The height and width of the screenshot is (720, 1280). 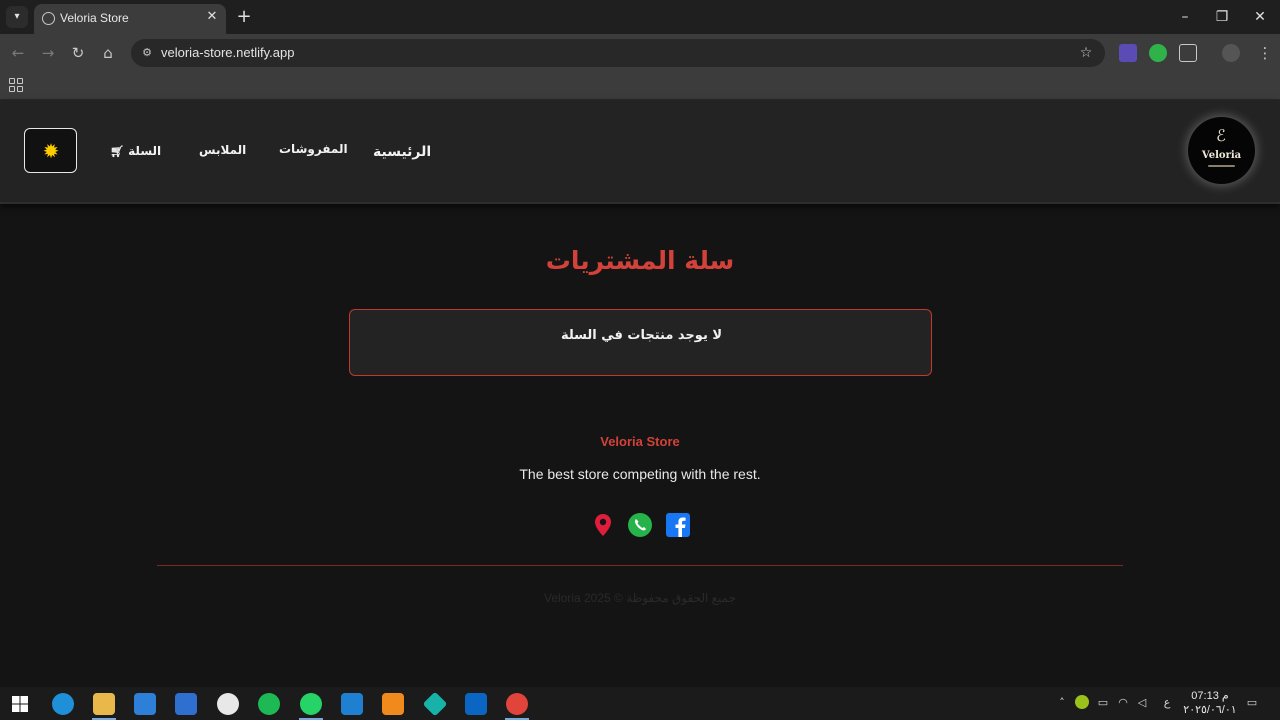 What do you see at coordinates (640, 565) in the screenshot?
I see `footer-divider` at bounding box center [640, 565].